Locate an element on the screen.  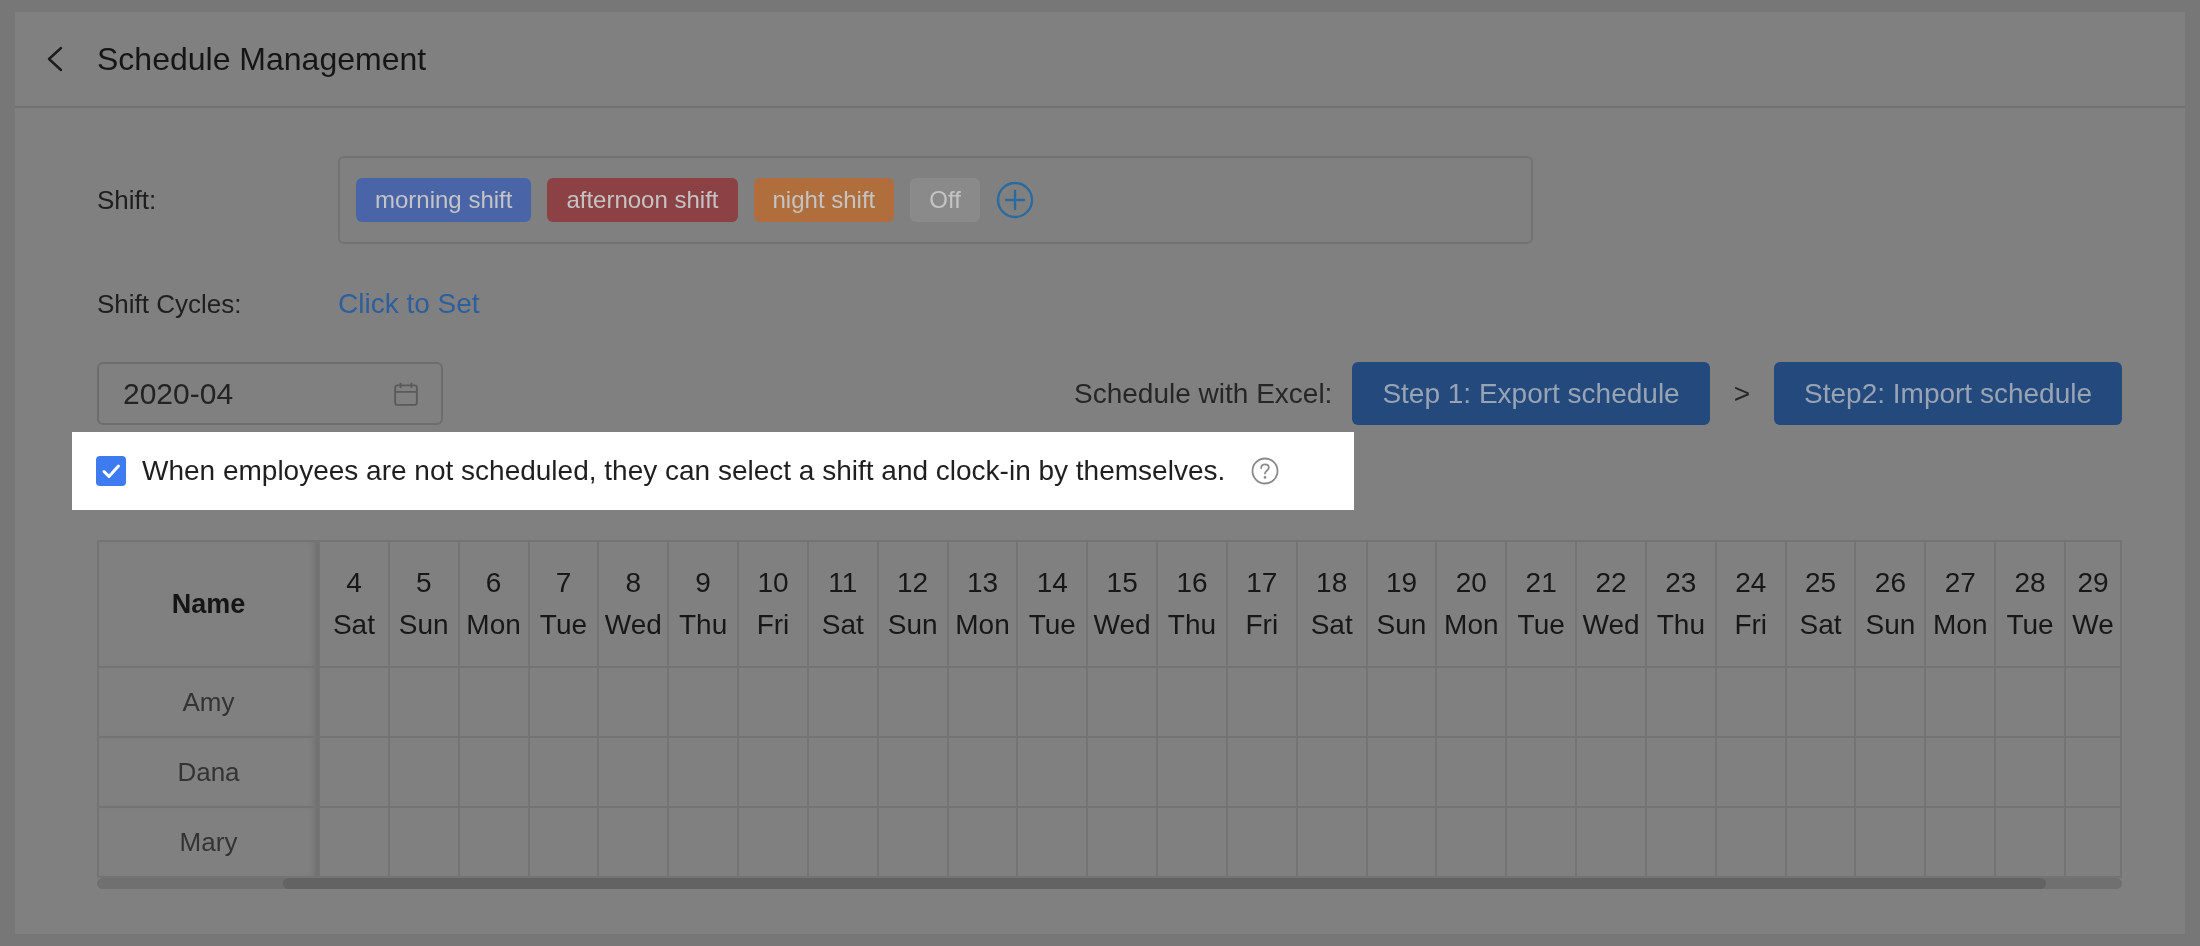
date-label: 24 is located at coordinates (1751, 583).